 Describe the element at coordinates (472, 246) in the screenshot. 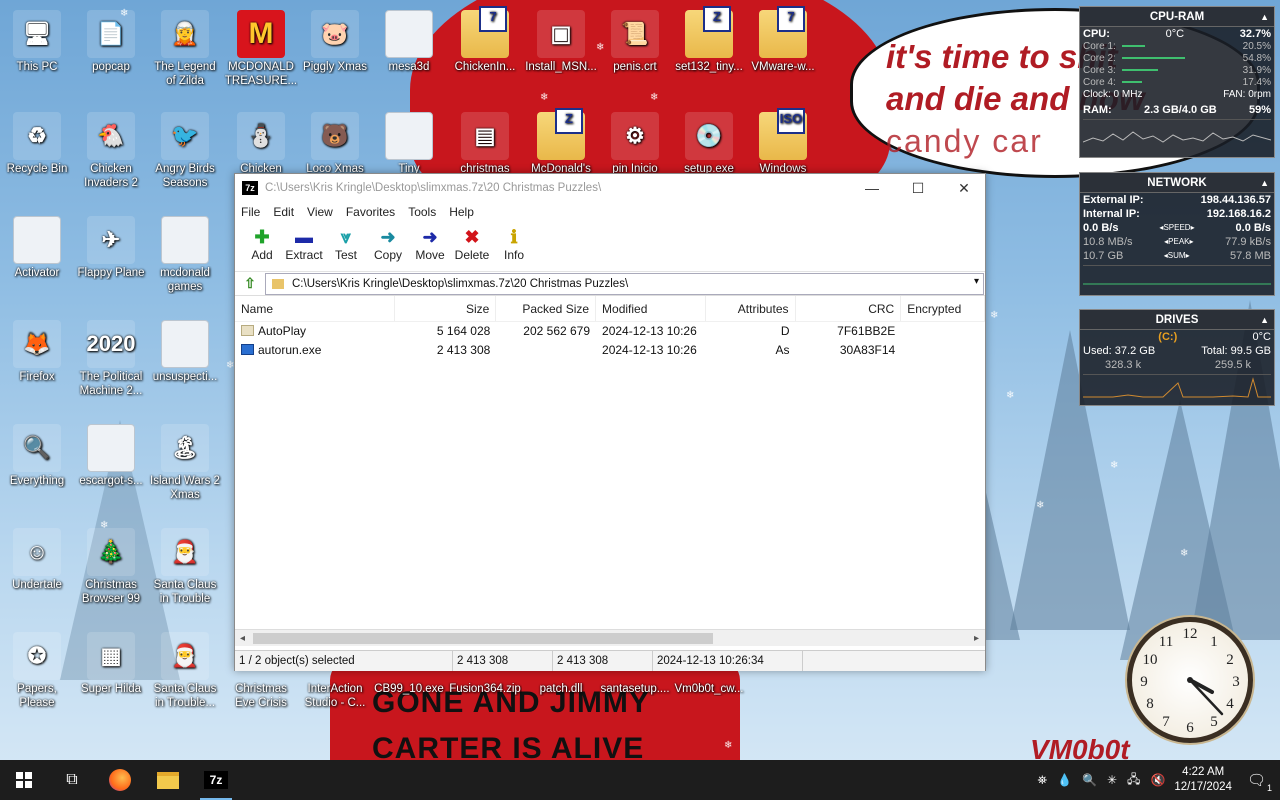

I see `delete-button: ✖ Delete` at that location.